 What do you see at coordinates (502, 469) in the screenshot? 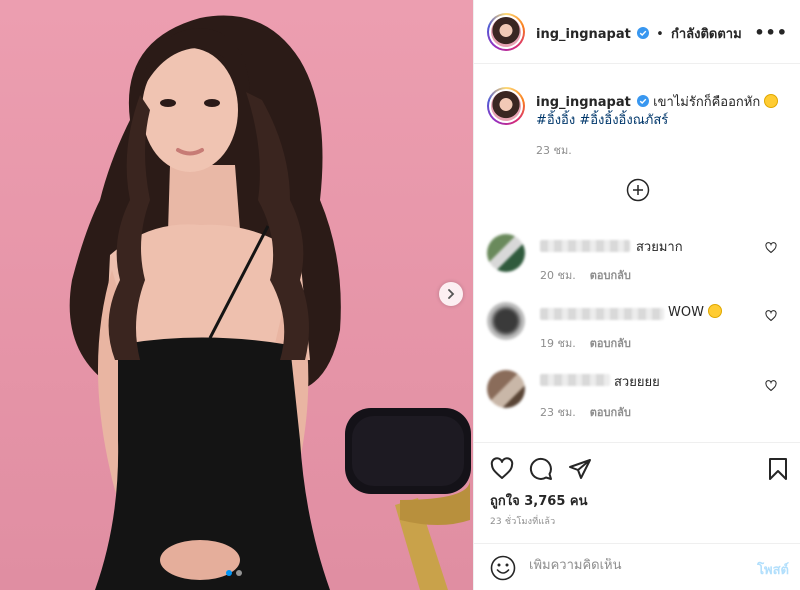
I see `like-heart-icon` at bounding box center [502, 469].